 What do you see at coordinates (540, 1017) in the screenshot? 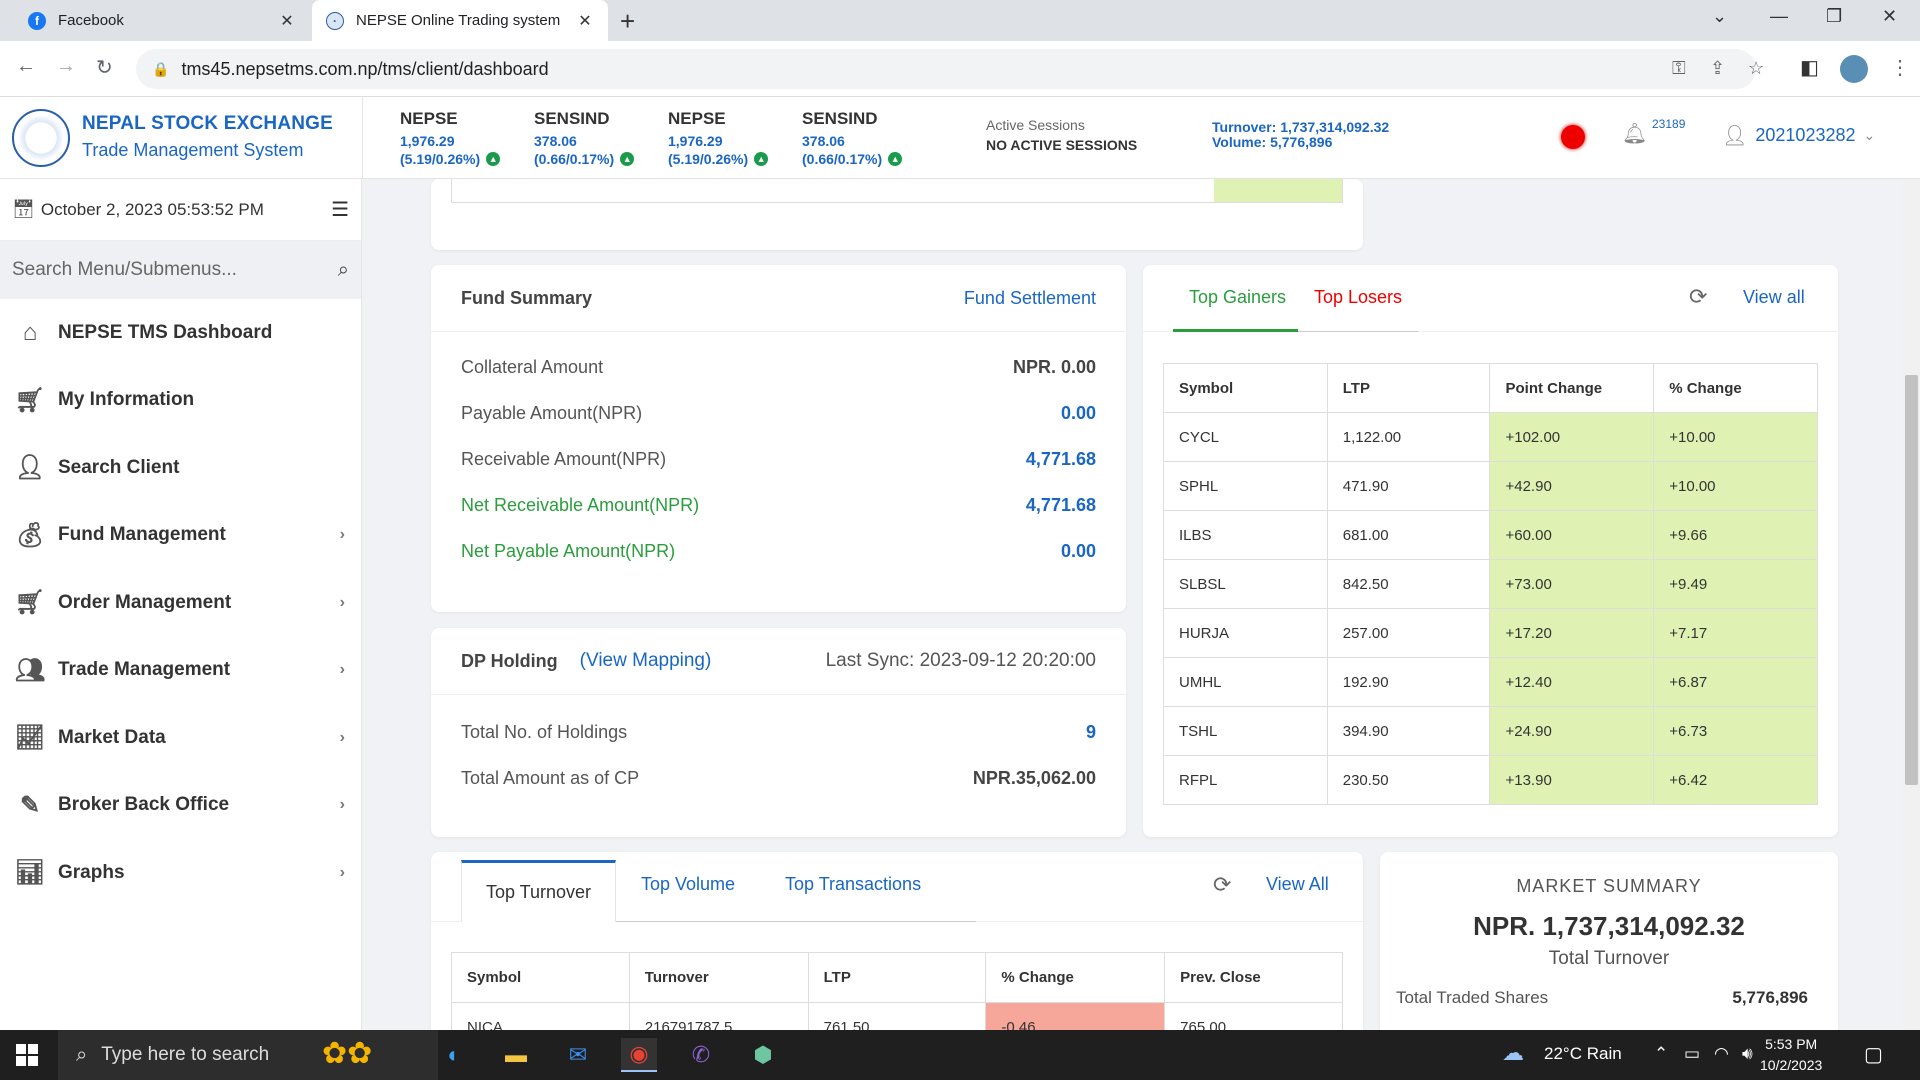
I see `cell-symbol: NICA` at bounding box center [540, 1017].